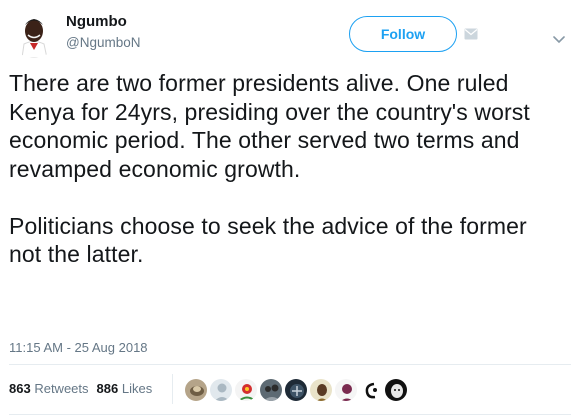  Describe the element at coordinates (20, 388) in the screenshot. I see `retweets-count: 863` at that location.